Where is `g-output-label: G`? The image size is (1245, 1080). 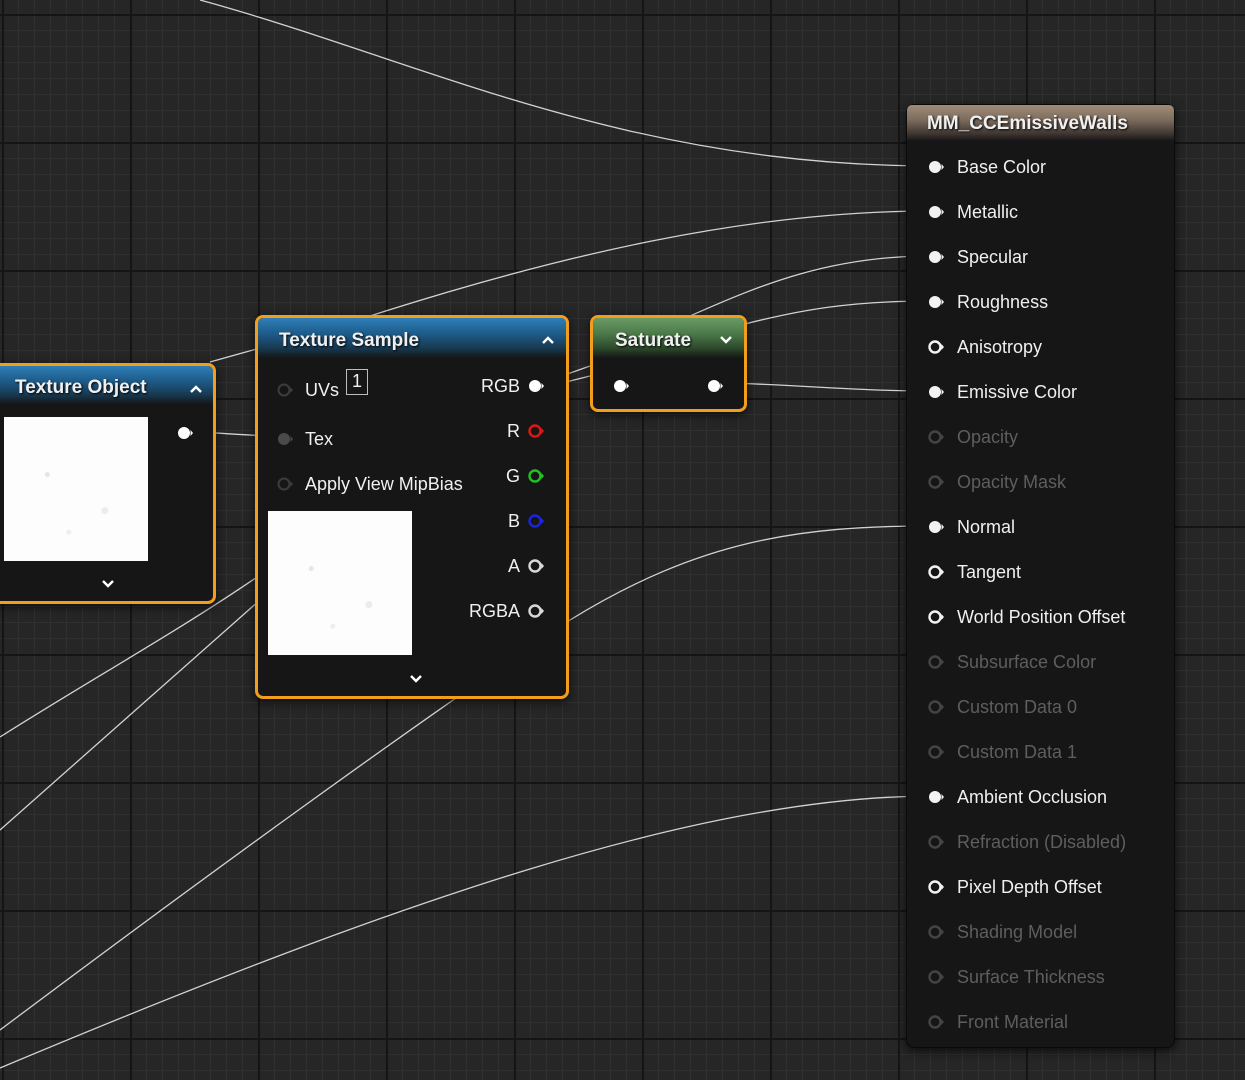
g-output-label: G is located at coordinates (512, 476).